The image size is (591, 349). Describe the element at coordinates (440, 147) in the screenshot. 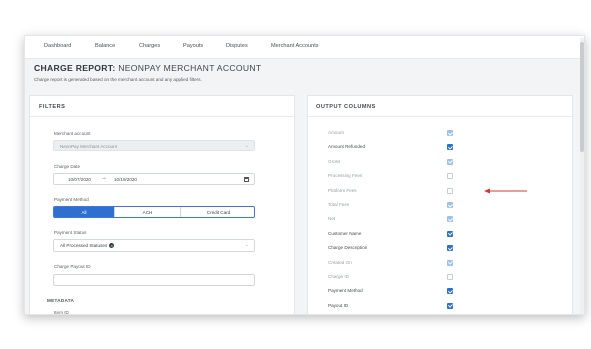

I see `output-column-row: Amount Refunded` at that location.